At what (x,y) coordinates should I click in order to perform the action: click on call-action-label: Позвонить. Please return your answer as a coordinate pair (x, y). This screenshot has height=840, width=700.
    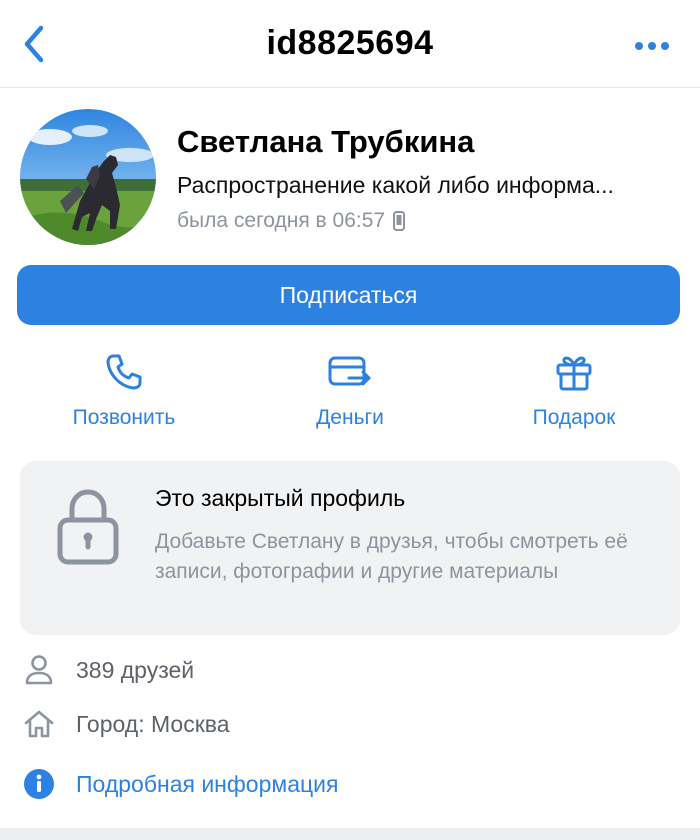
    Looking at the image, I should click on (124, 417).